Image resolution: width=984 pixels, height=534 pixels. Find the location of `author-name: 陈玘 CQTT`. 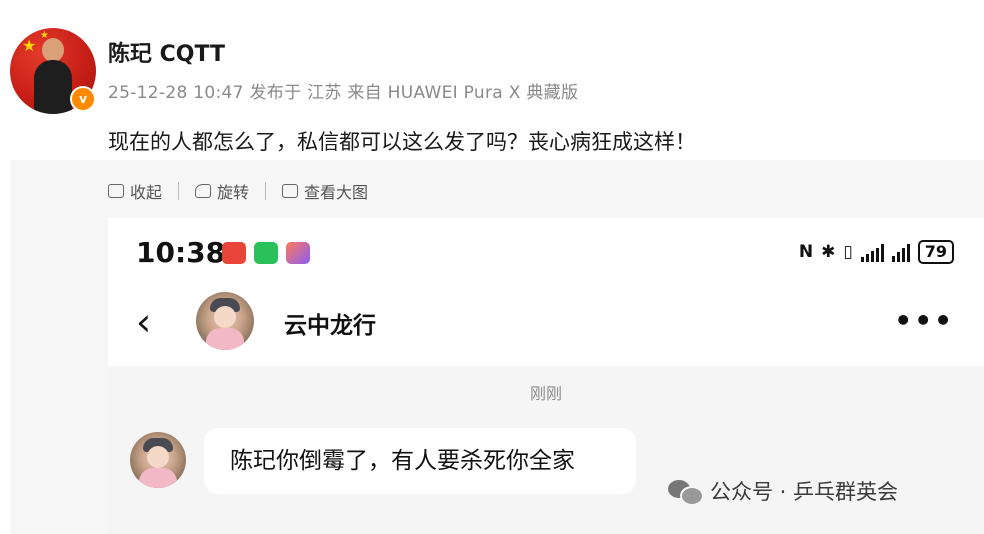

author-name: 陈玘 CQTT is located at coordinates (166, 52).